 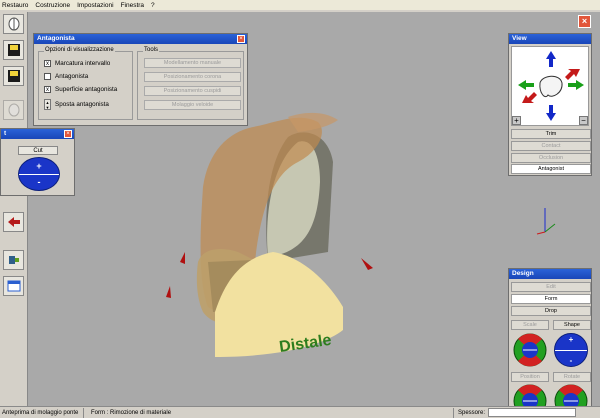 What do you see at coordinates (530, 325) in the screenshot?
I see `scale-label: Scale` at bounding box center [530, 325].